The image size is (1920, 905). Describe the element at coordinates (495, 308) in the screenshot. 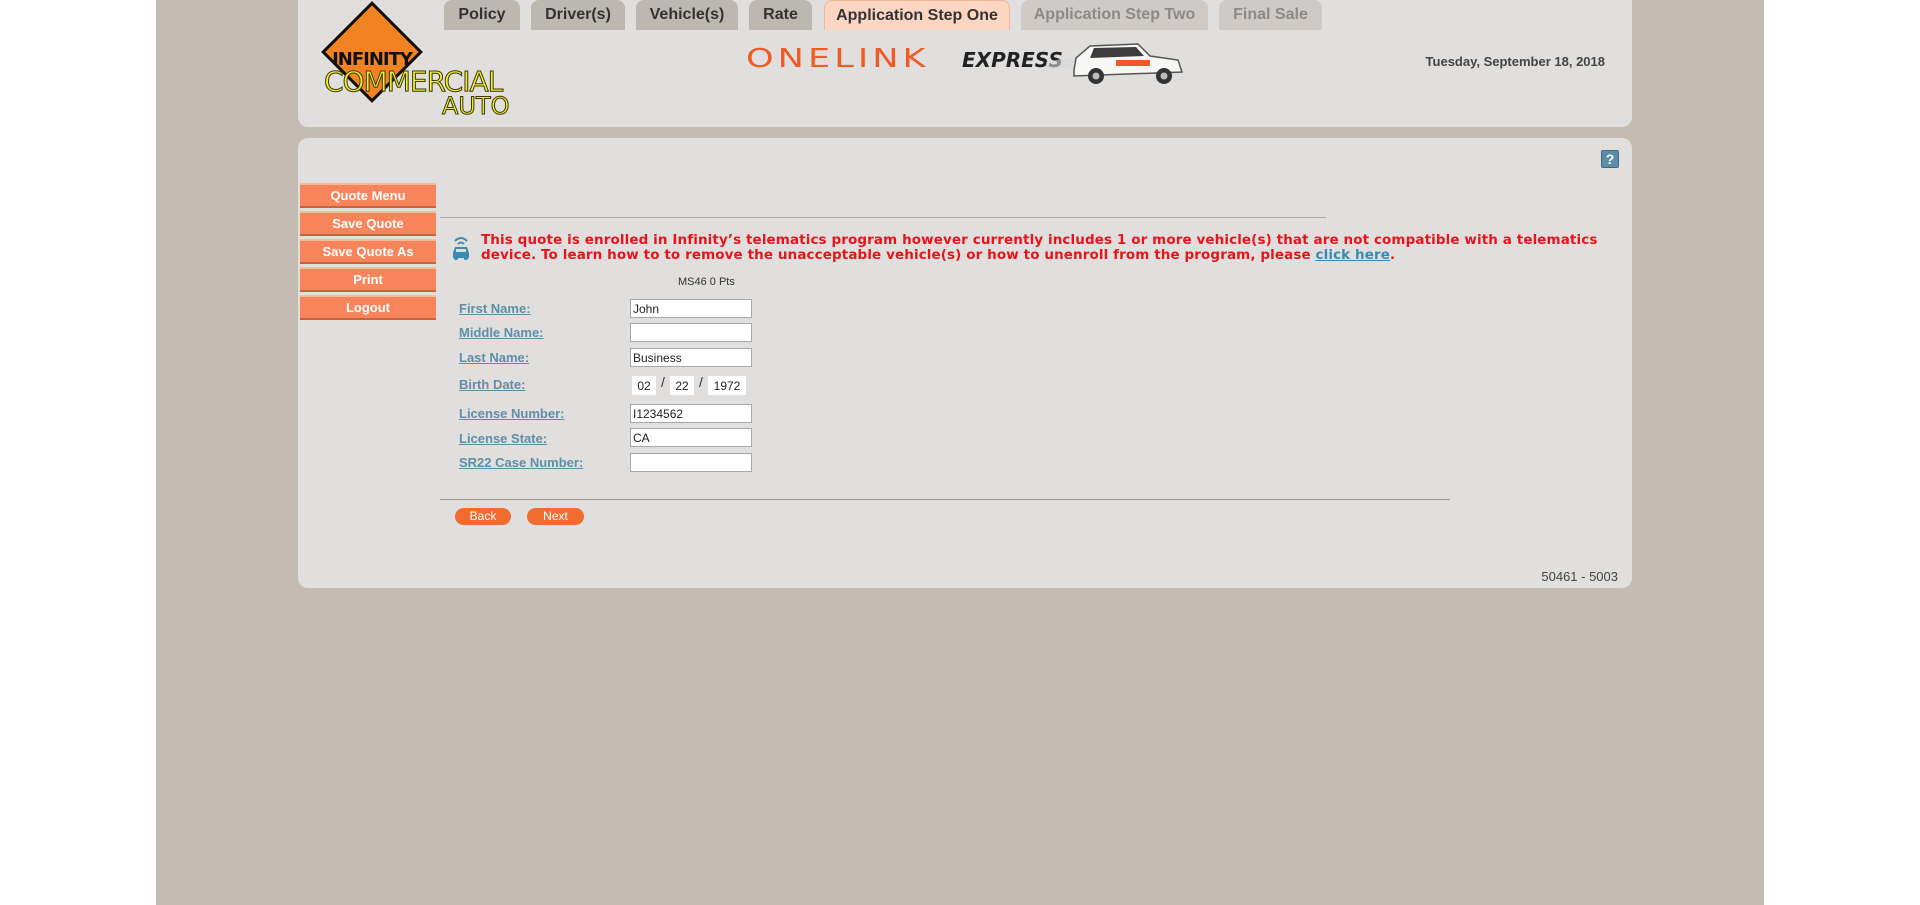

I see `first-name-label: First Name:` at that location.